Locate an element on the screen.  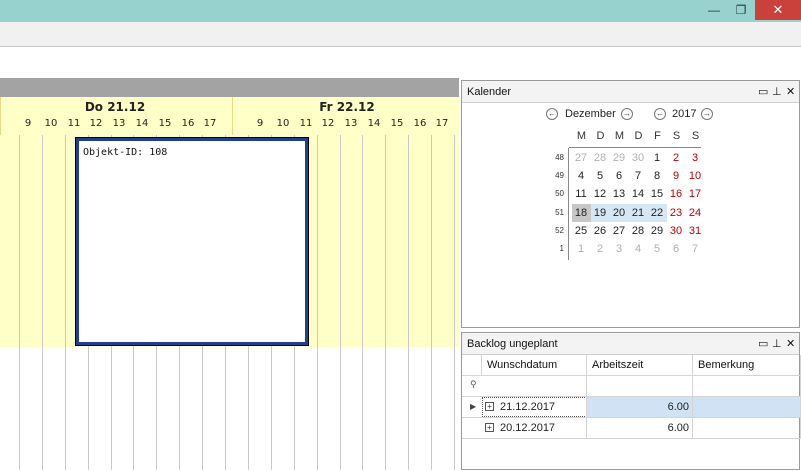
calendar-day: 20 is located at coordinates (619, 213).